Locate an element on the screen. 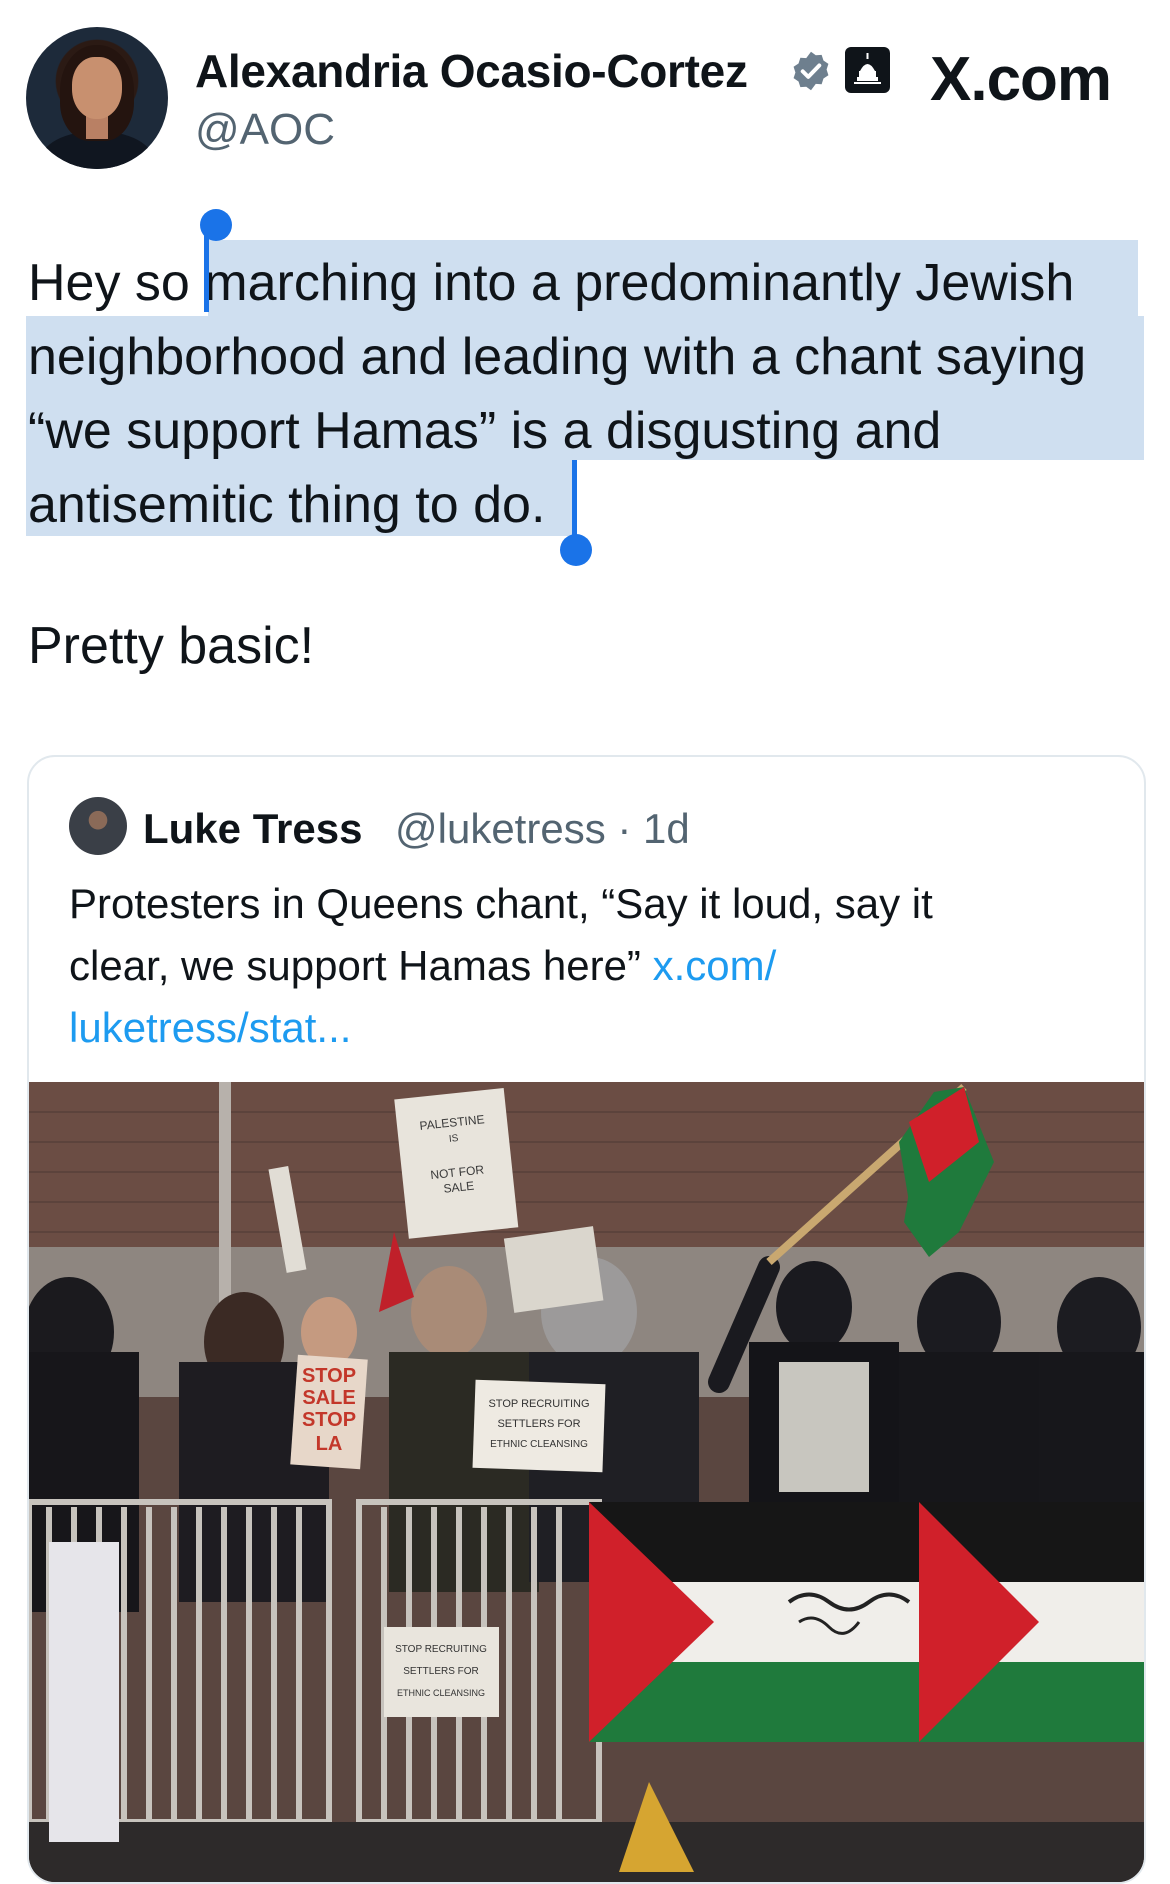 The height and width of the screenshot is (1884, 1170). palestinian-flag-banner is located at coordinates (866, 1622).